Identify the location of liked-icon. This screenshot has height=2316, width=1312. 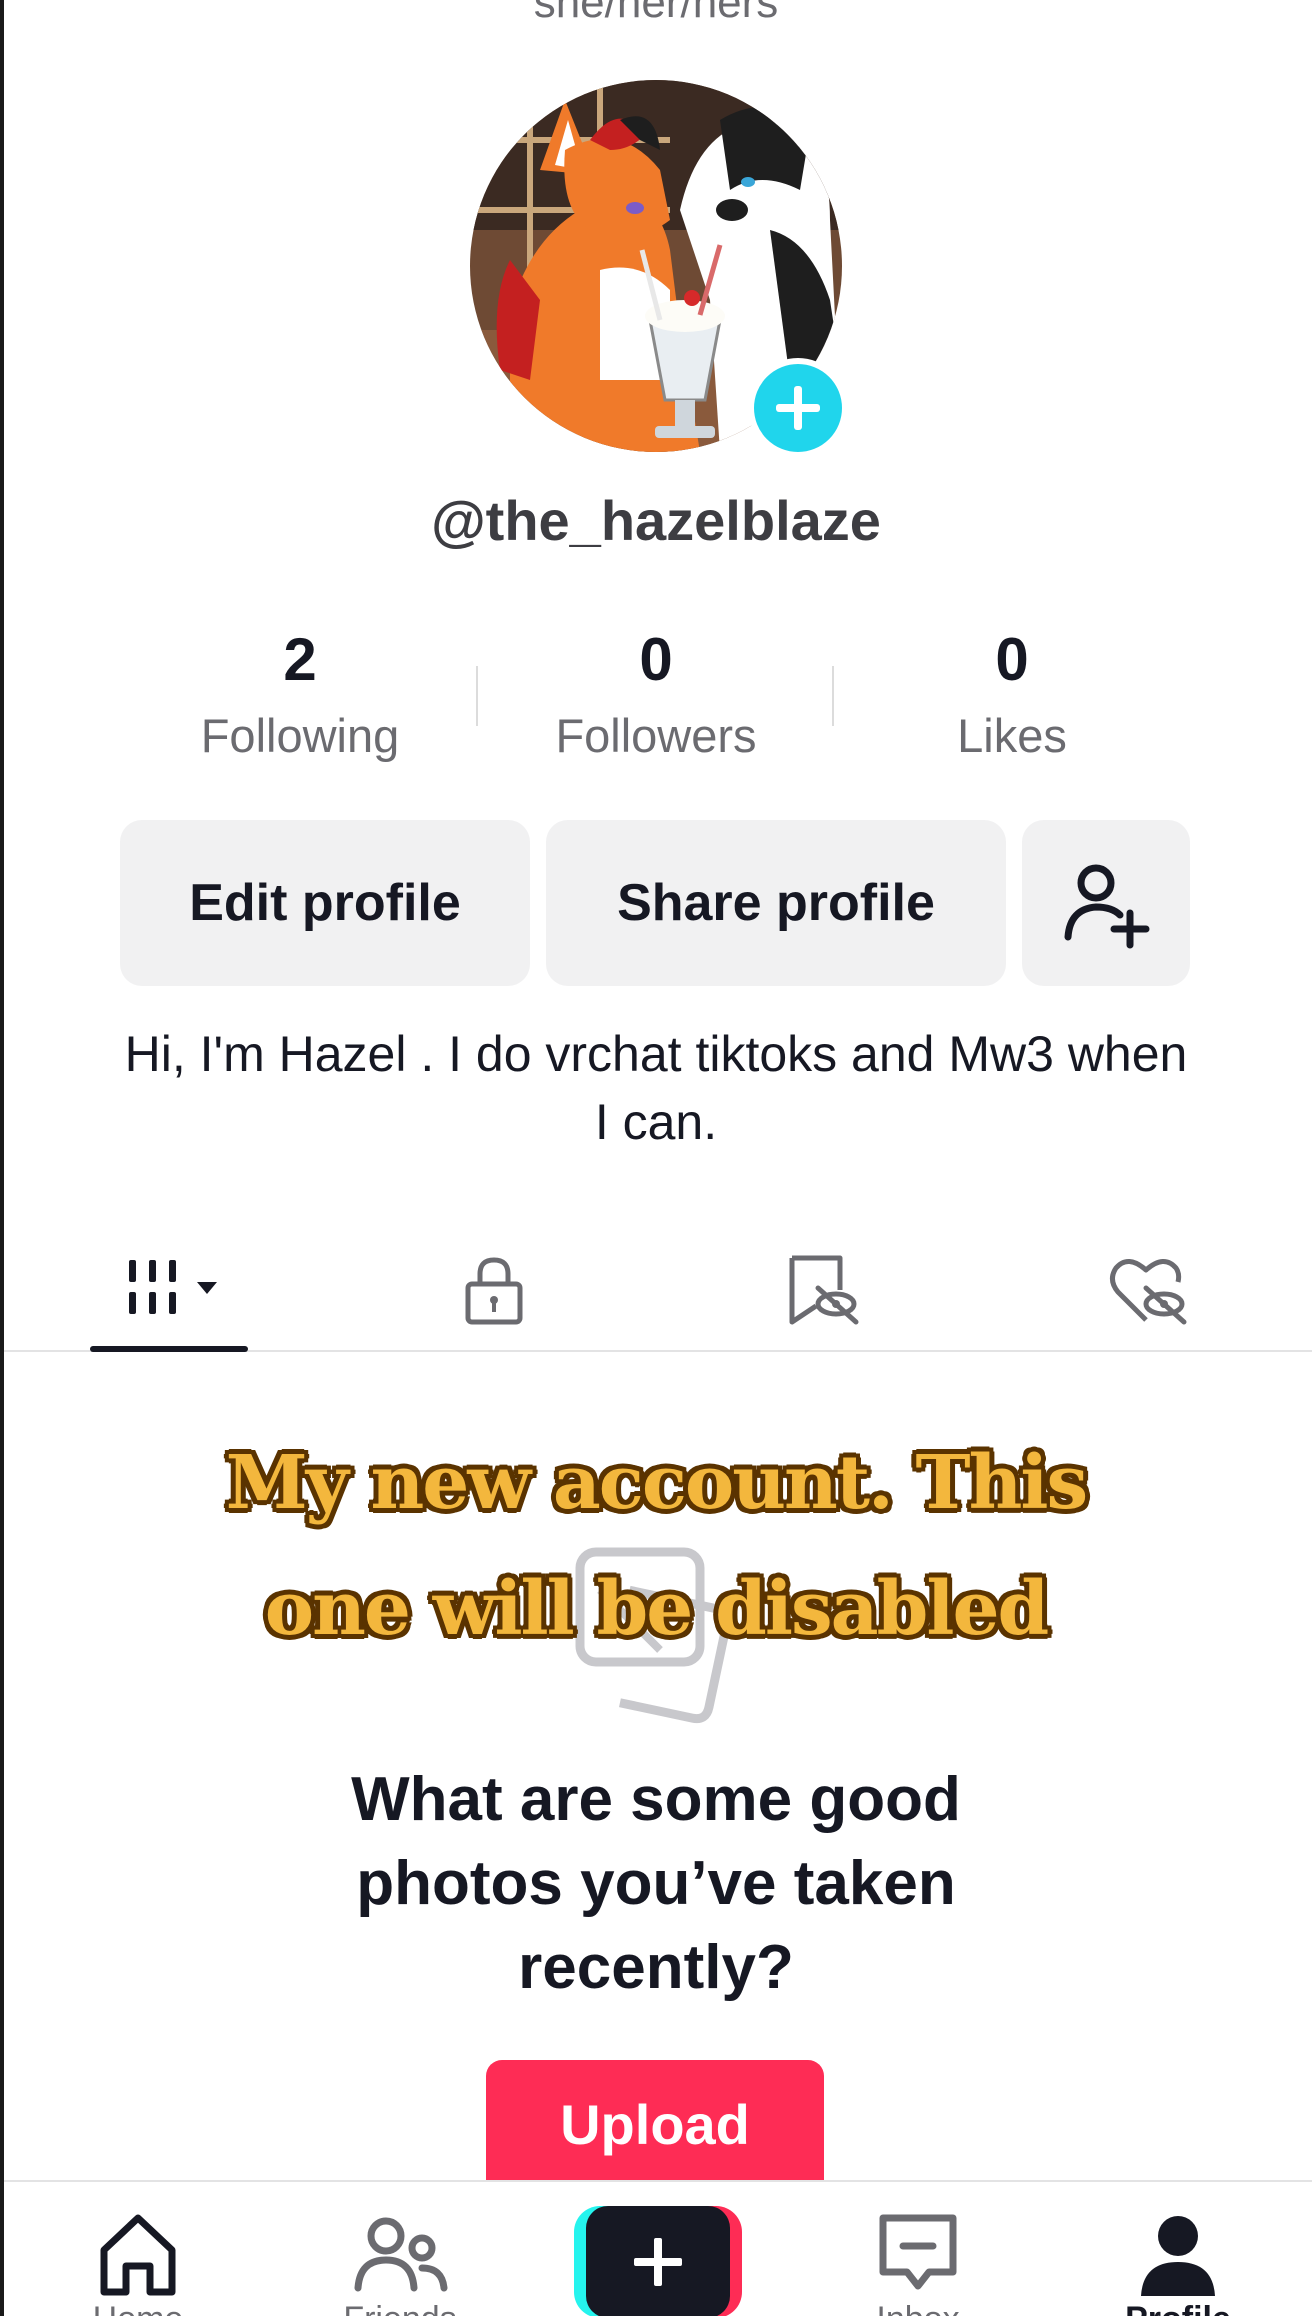
(1148, 1292).